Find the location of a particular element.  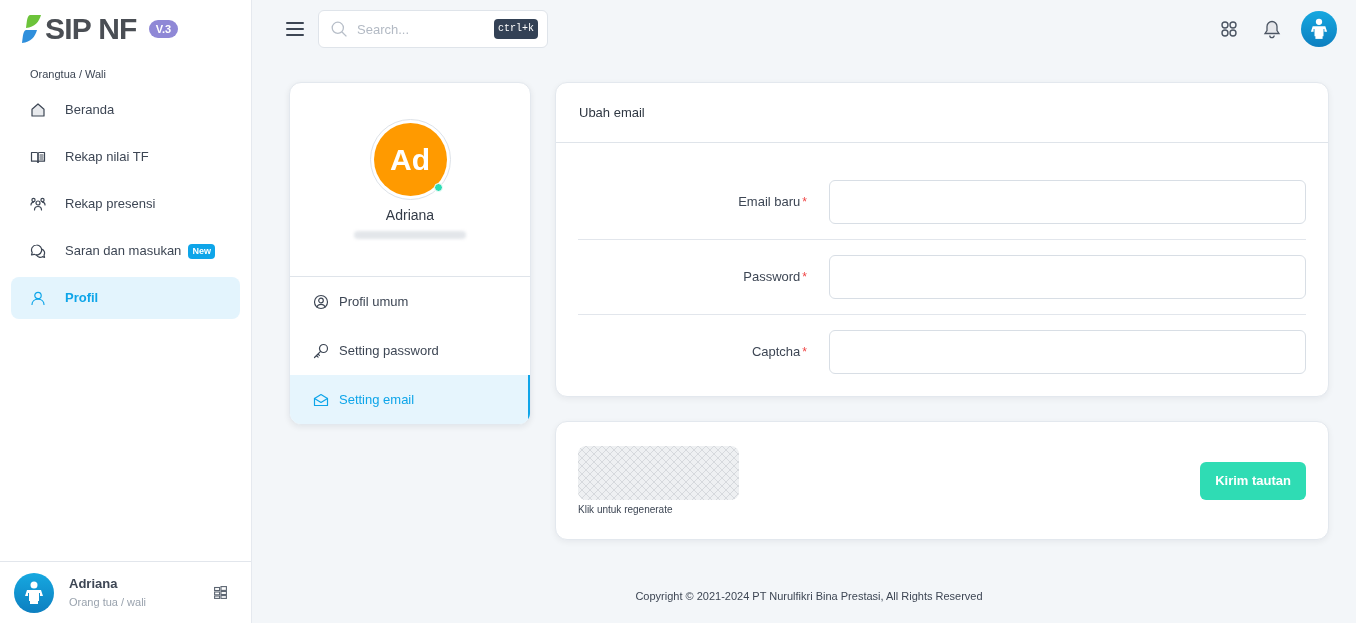

nav-label: Beranda is located at coordinates (90, 110).